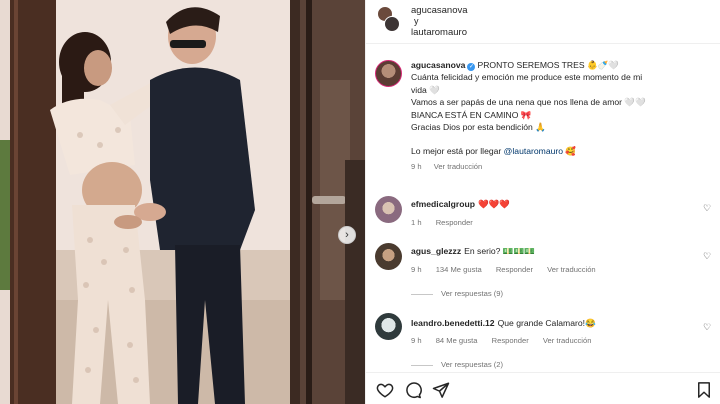 The width and height of the screenshot is (720, 404). Describe the element at coordinates (413, 390) in the screenshot. I see `comment-icon` at that location.